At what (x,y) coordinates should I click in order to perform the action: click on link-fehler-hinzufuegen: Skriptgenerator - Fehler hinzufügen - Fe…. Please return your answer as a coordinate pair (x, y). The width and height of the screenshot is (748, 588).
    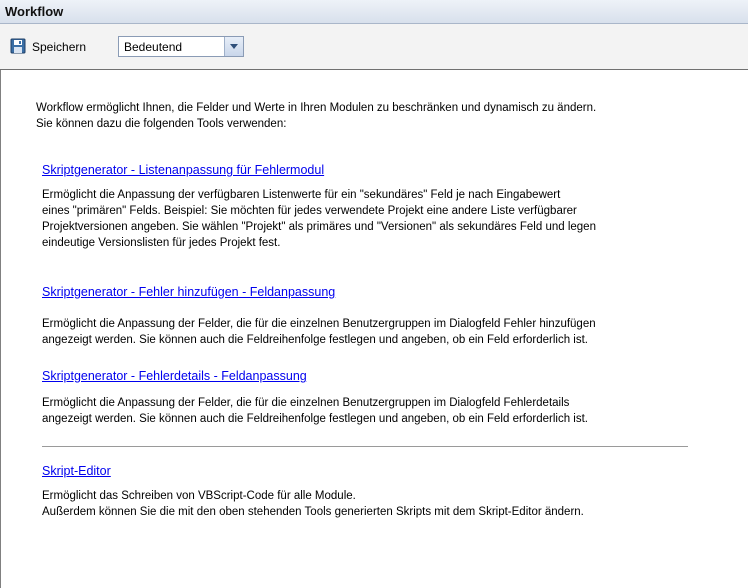
    Looking at the image, I should click on (188, 292).